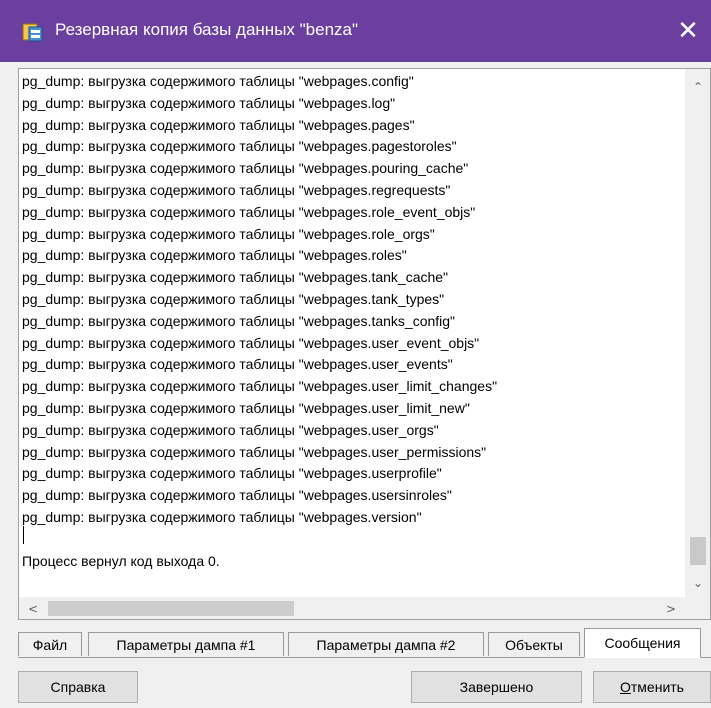  I want to click on vertical-scroll-thumb, so click(698, 551).